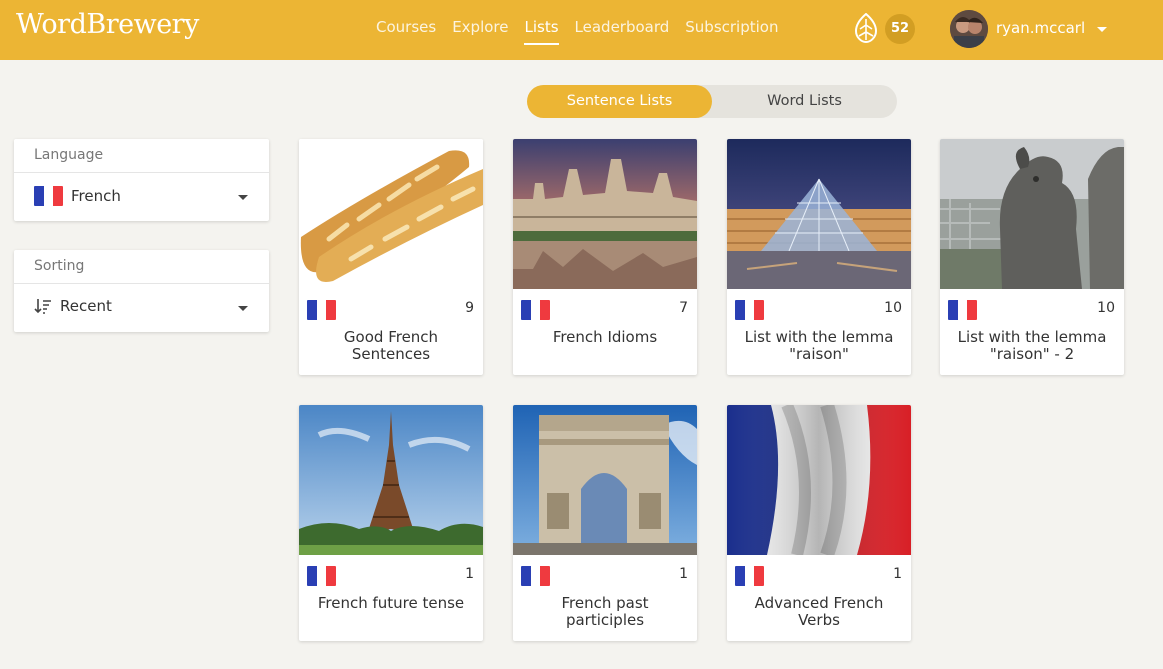 Image resolution: width=1163 pixels, height=669 pixels. Describe the element at coordinates (804, 101) in the screenshot. I see `word-lists-tab: Word Lists` at that location.